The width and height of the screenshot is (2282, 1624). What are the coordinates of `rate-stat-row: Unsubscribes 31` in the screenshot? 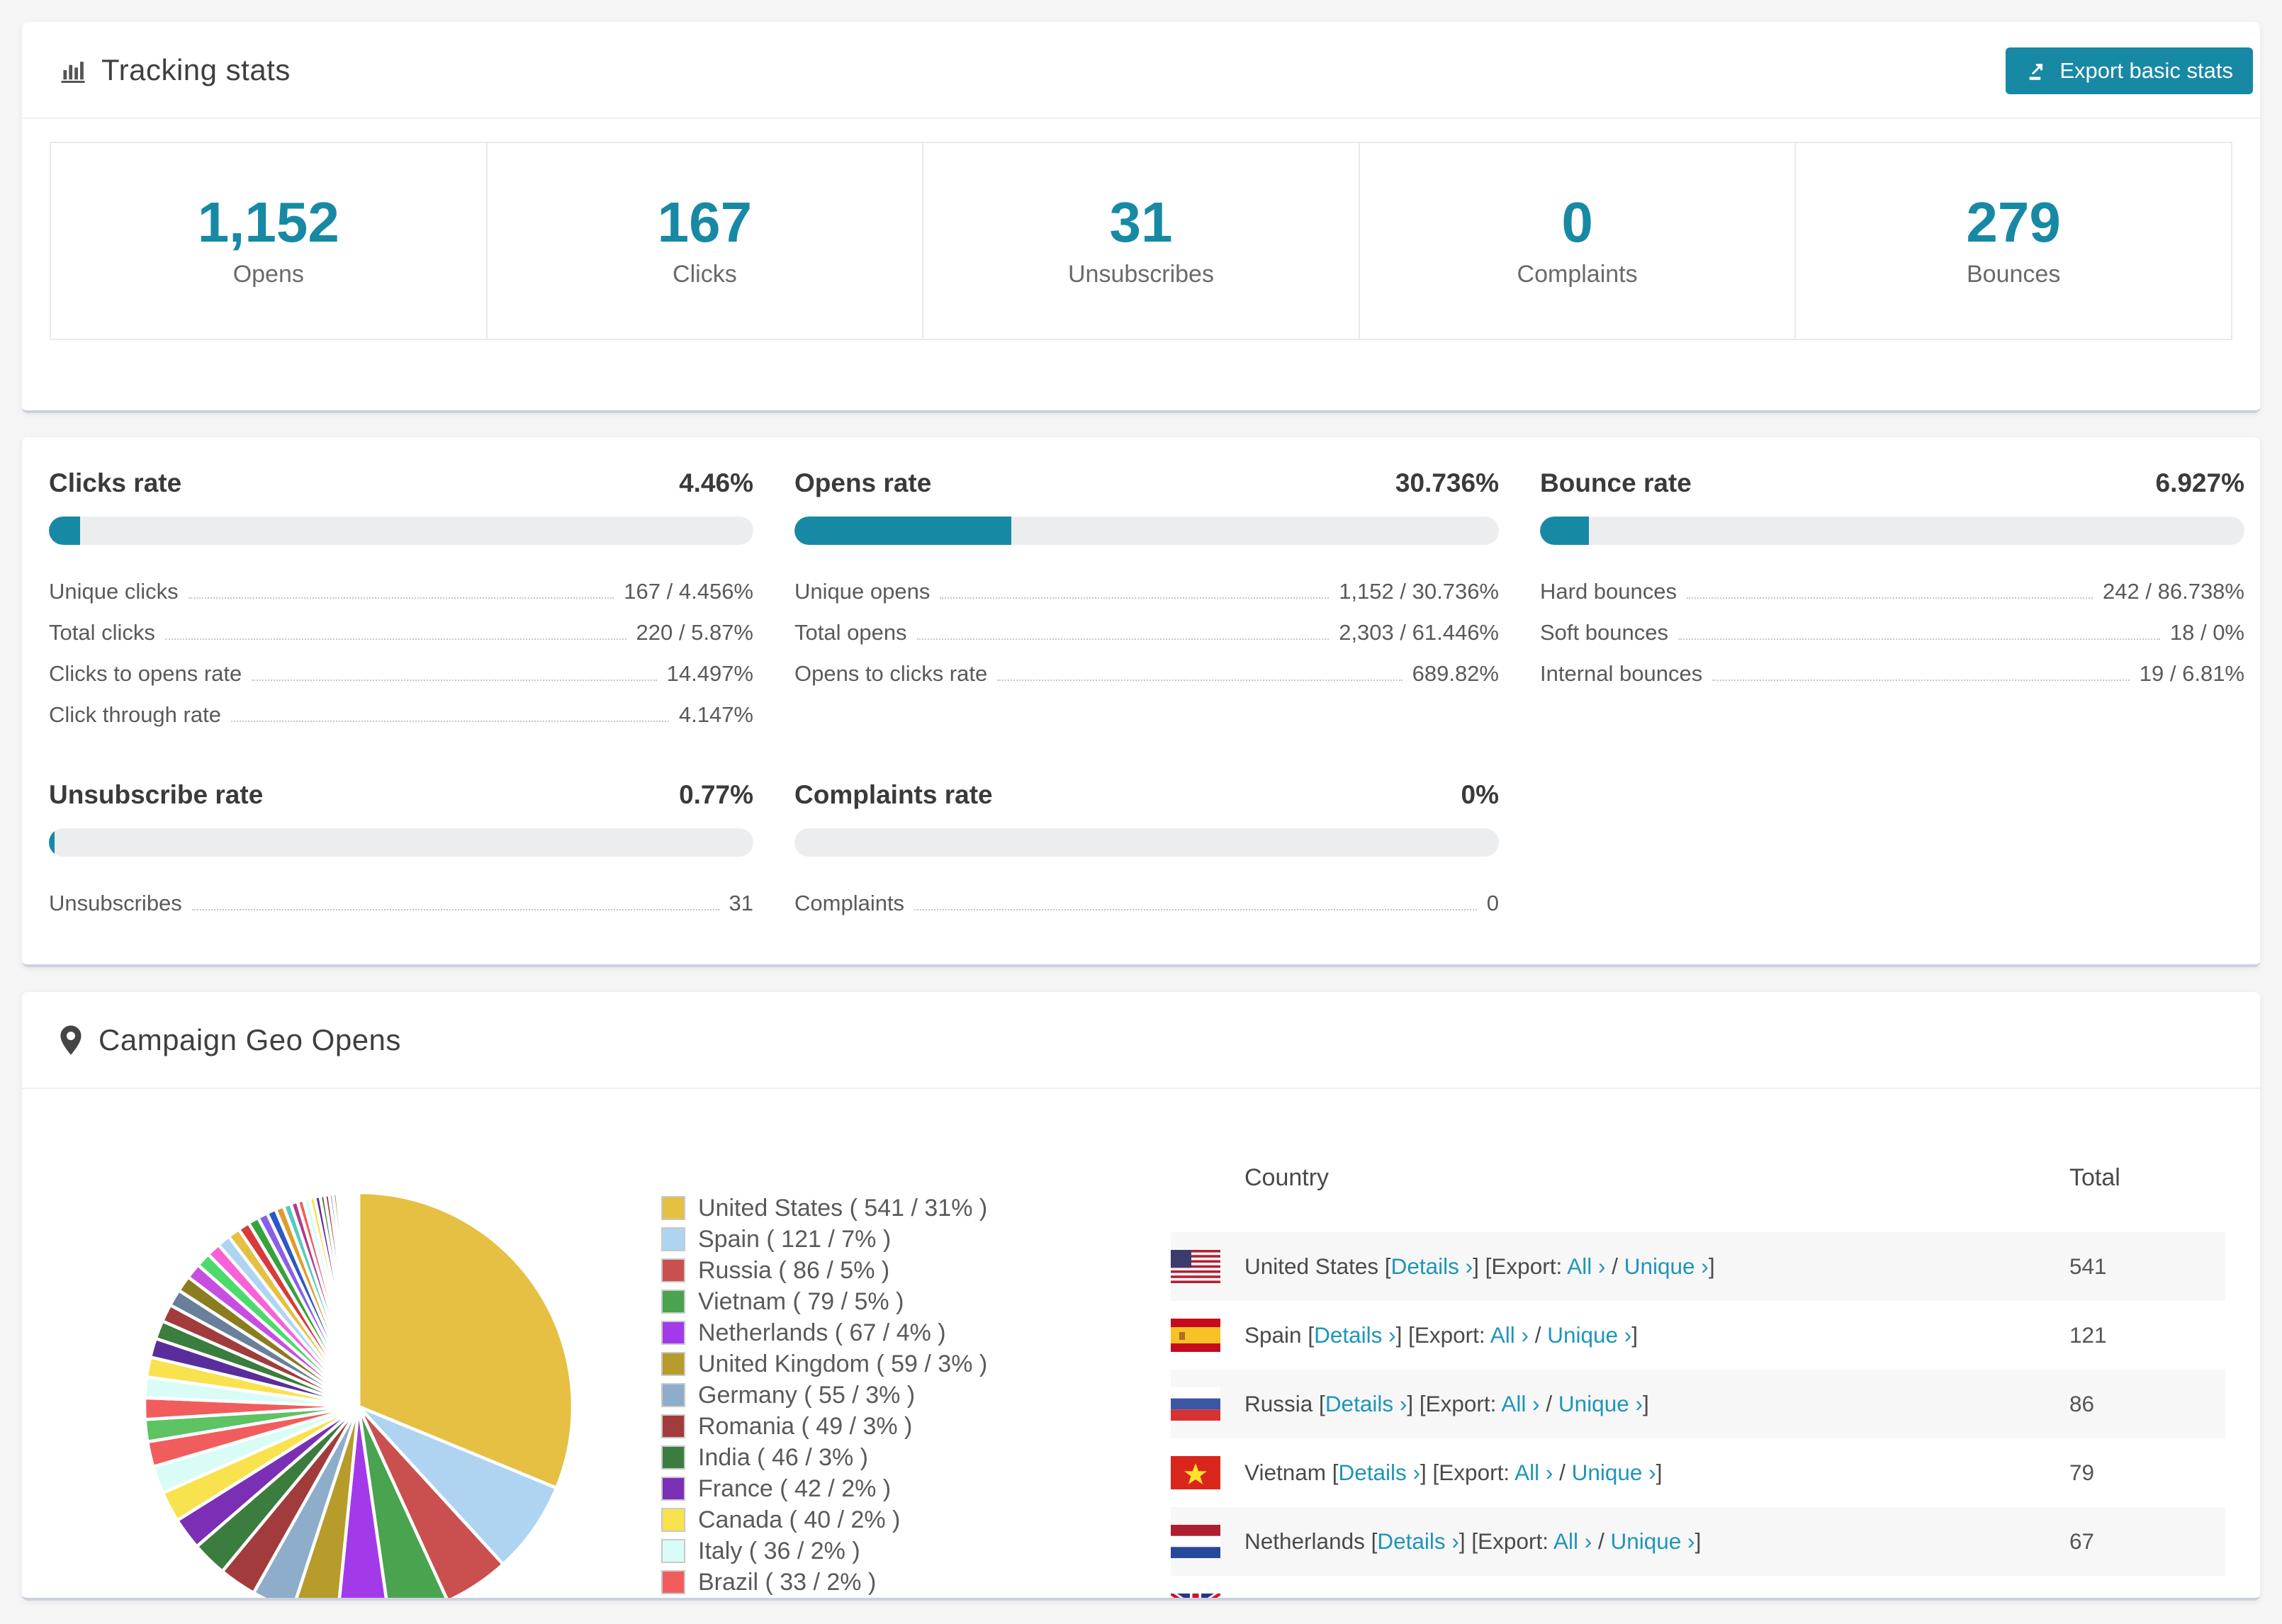 It's located at (401, 897).